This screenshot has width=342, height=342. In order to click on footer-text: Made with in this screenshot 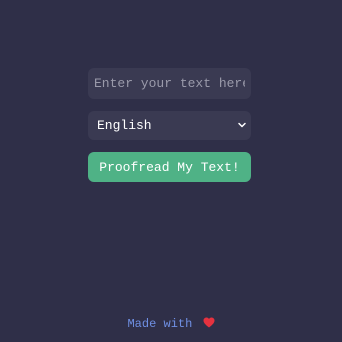, I will do `click(160, 324)`.